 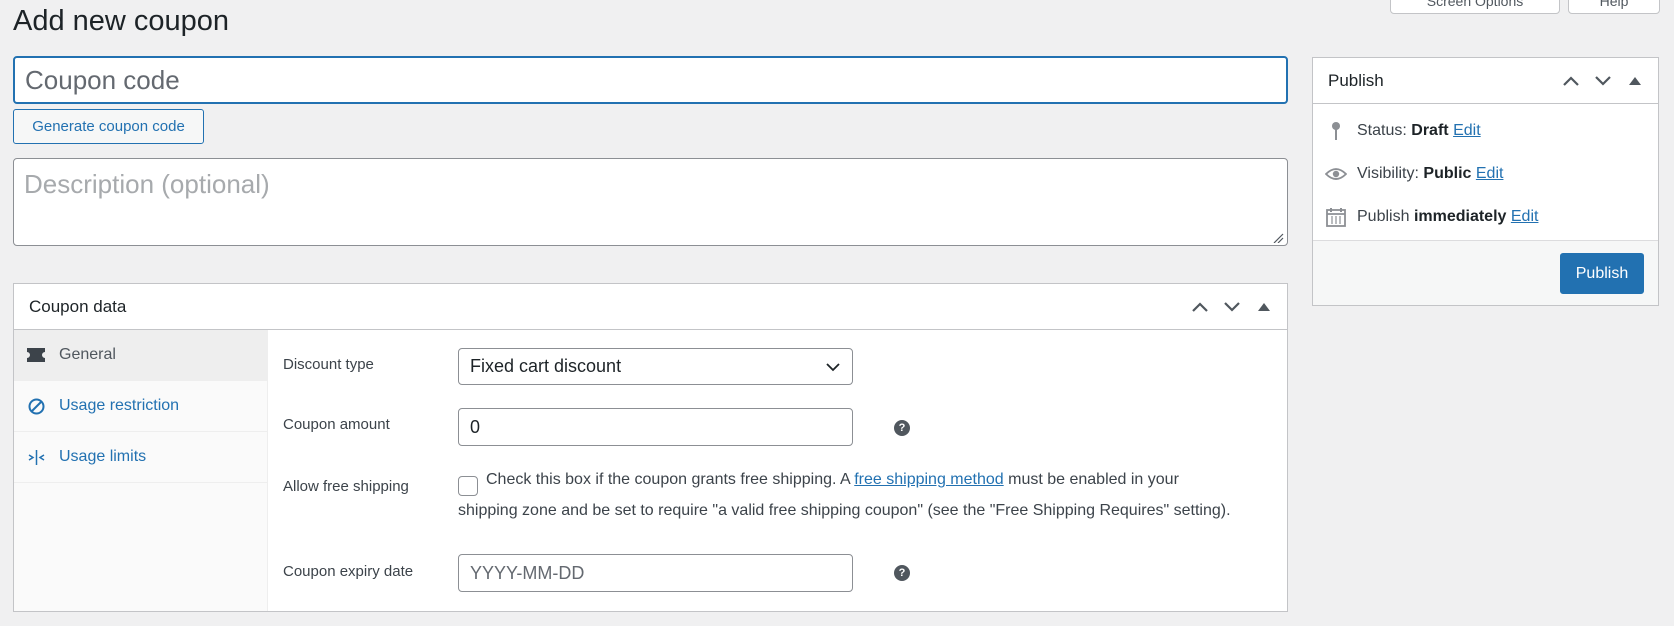 What do you see at coordinates (336, 424) in the screenshot?
I see `coupon-amount-label: Coupon amount` at bounding box center [336, 424].